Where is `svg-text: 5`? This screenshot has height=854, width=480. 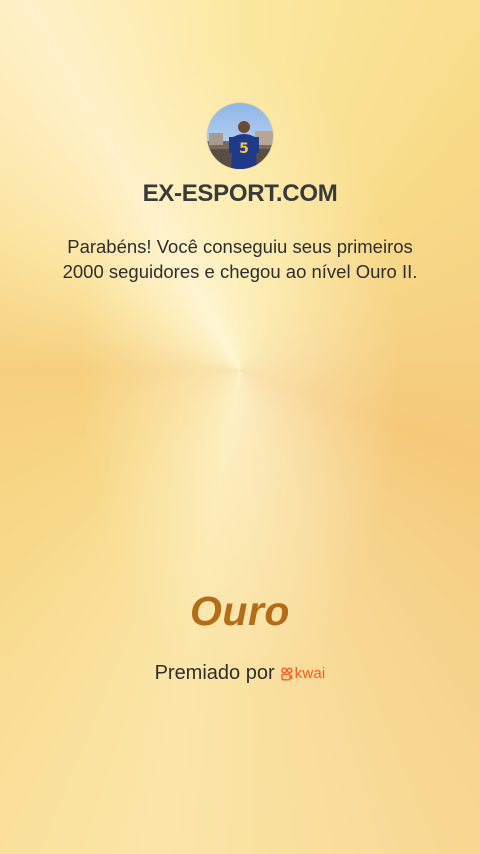 svg-text: 5 is located at coordinates (244, 149).